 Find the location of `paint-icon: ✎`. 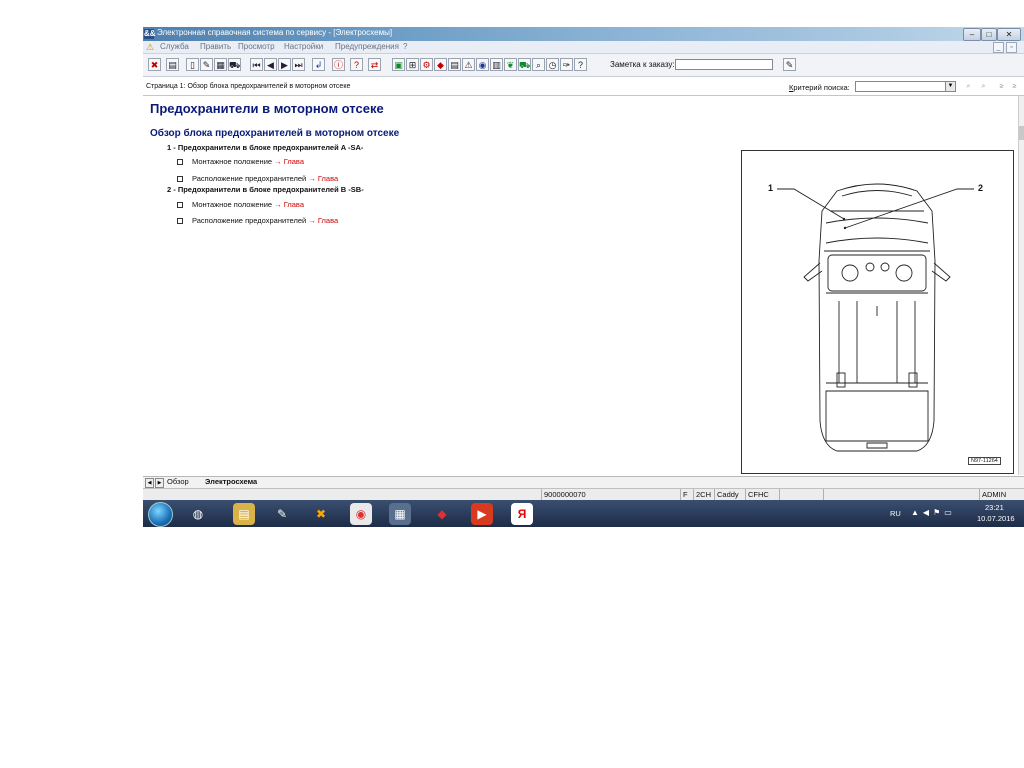

paint-icon: ✎ is located at coordinates (282, 514).